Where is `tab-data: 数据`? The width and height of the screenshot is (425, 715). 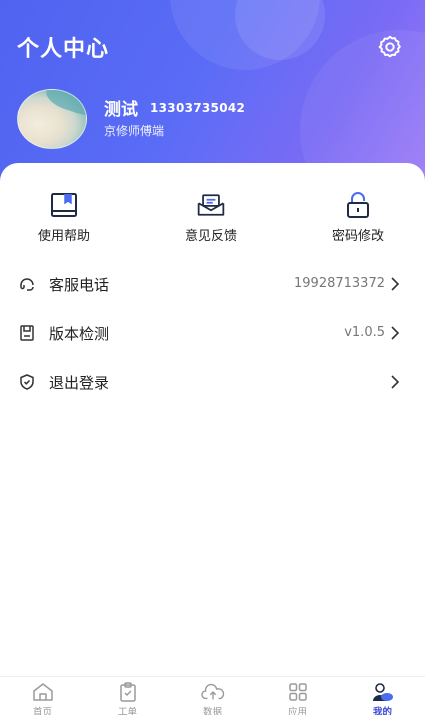
tab-data: 数据 is located at coordinates (212, 696).